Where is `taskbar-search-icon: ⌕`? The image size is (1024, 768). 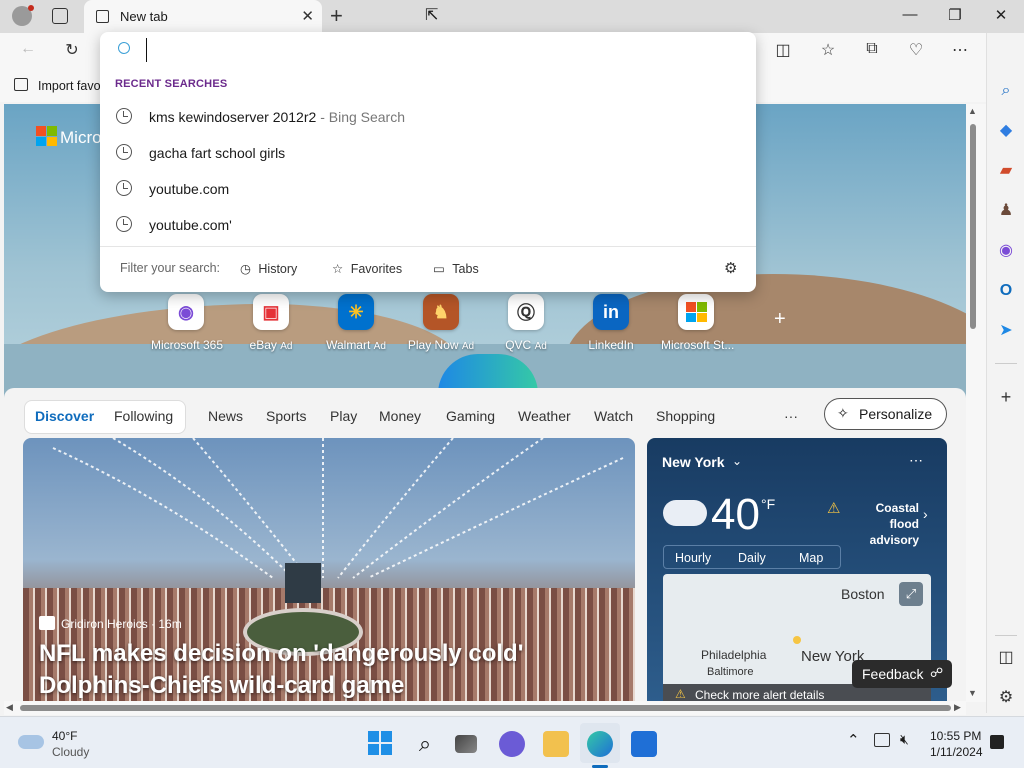 taskbar-search-icon: ⌕ is located at coordinates (425, 744).